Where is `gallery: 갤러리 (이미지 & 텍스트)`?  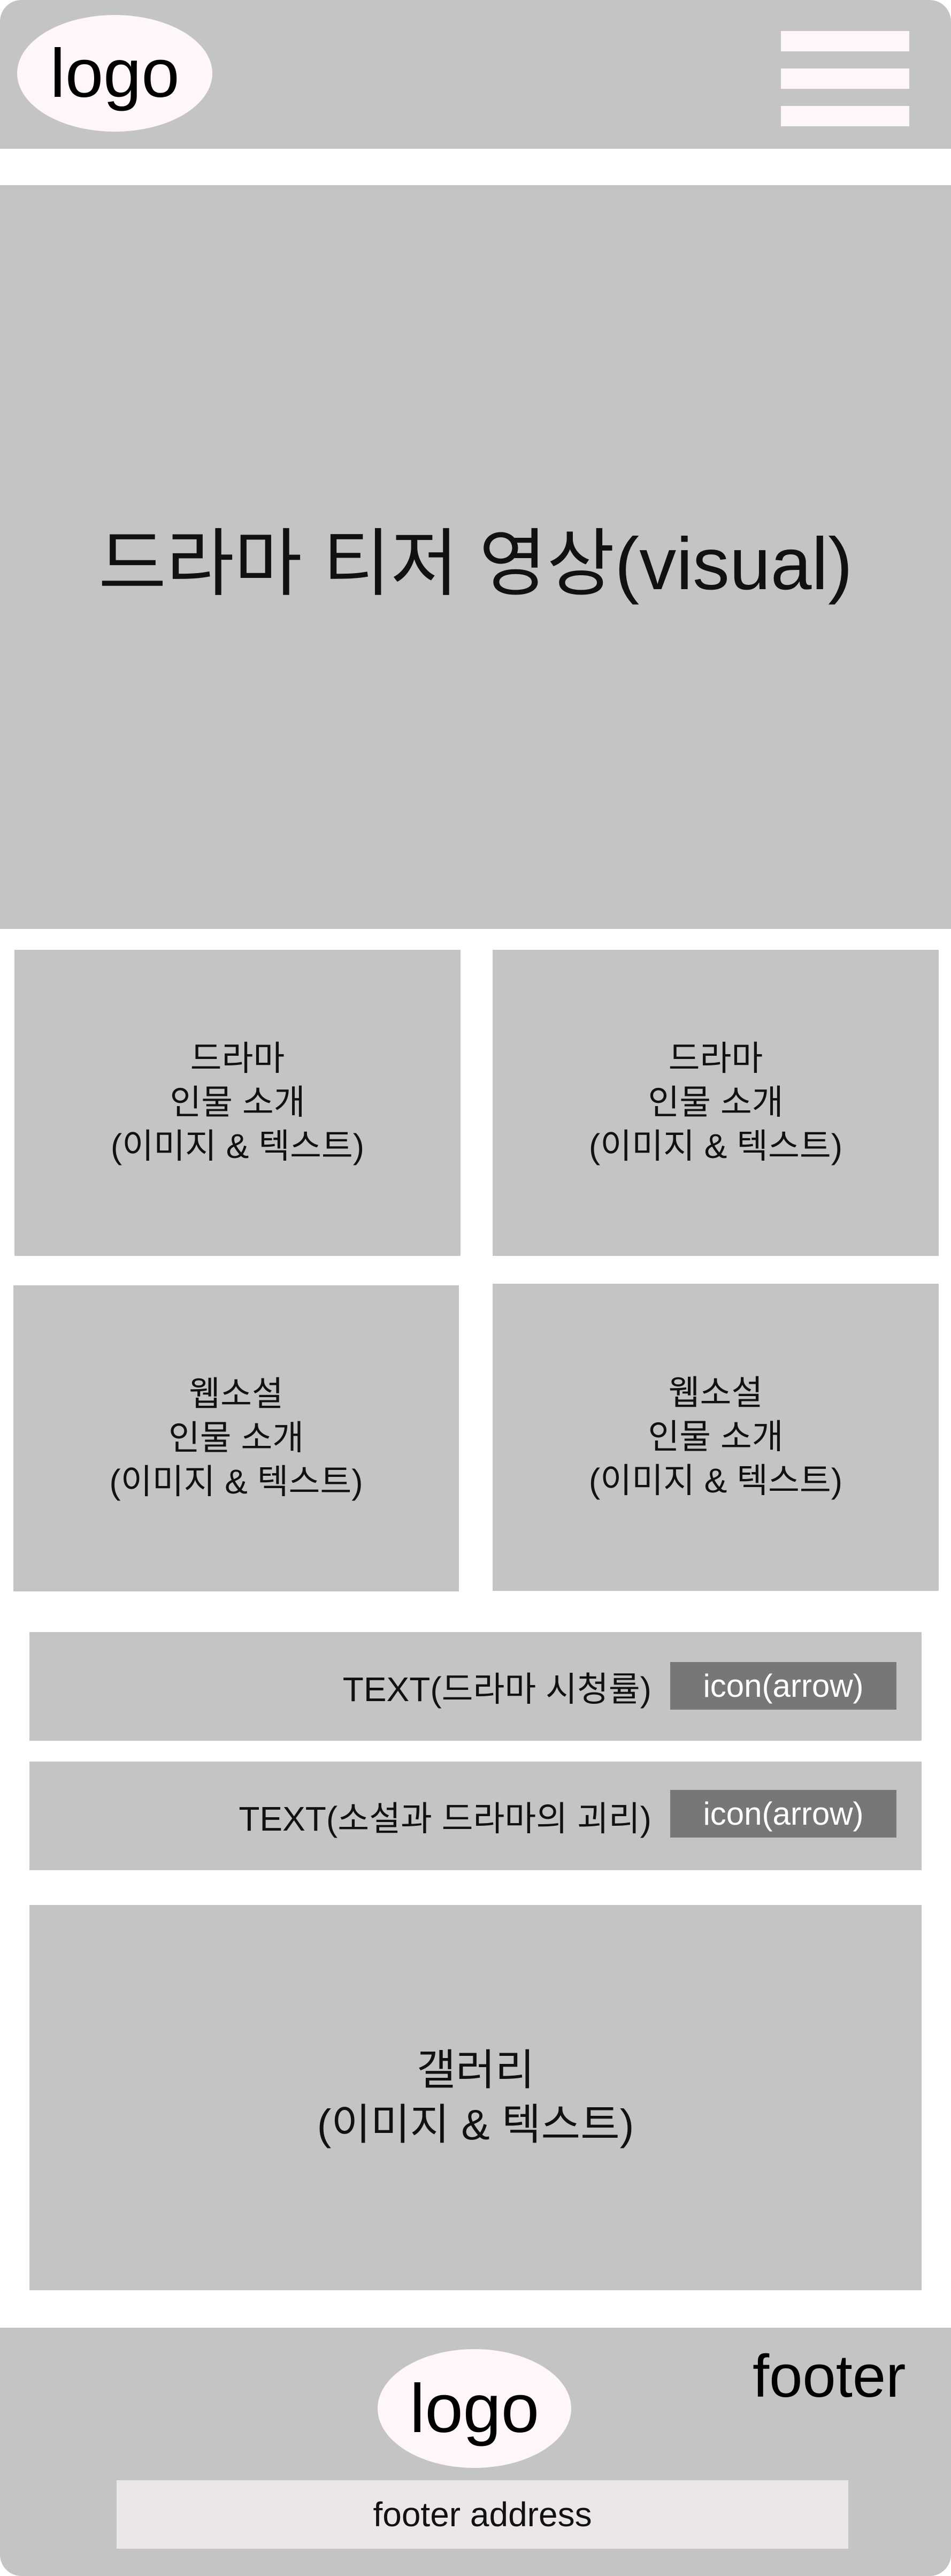 gallery: 갤러리 (이미지 & 텍스트) is located at coordinates (475, 2097).